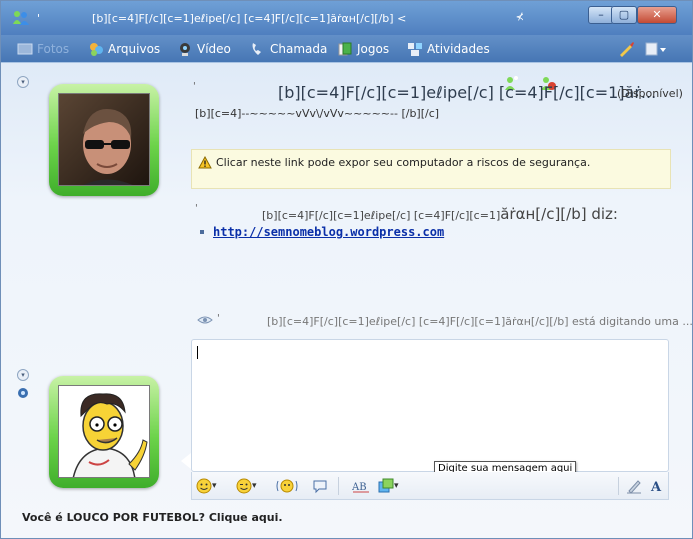  What do you see at coordinates (520, 17) in the screenshot?
I see `title-menu-icon: ⊀` at bounding box center [520, 17].